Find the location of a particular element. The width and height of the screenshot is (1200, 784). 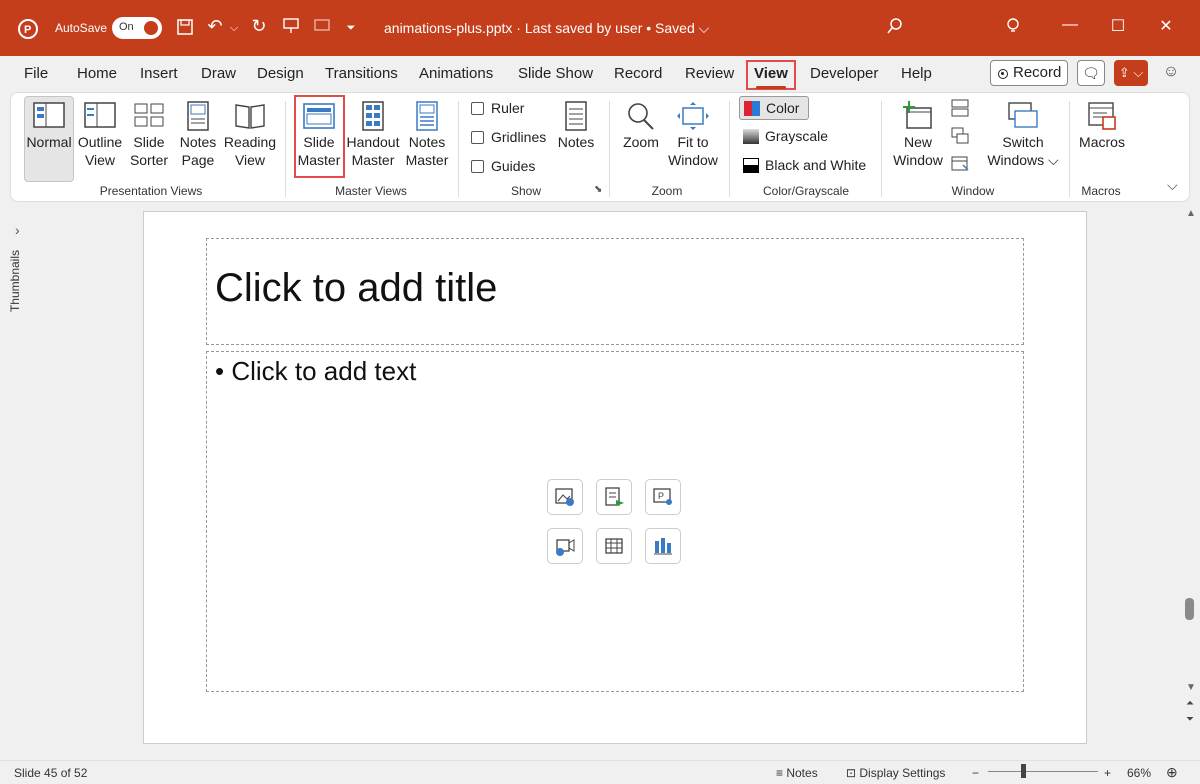

autosave-toggle: On is located at coordinates (137, 28).